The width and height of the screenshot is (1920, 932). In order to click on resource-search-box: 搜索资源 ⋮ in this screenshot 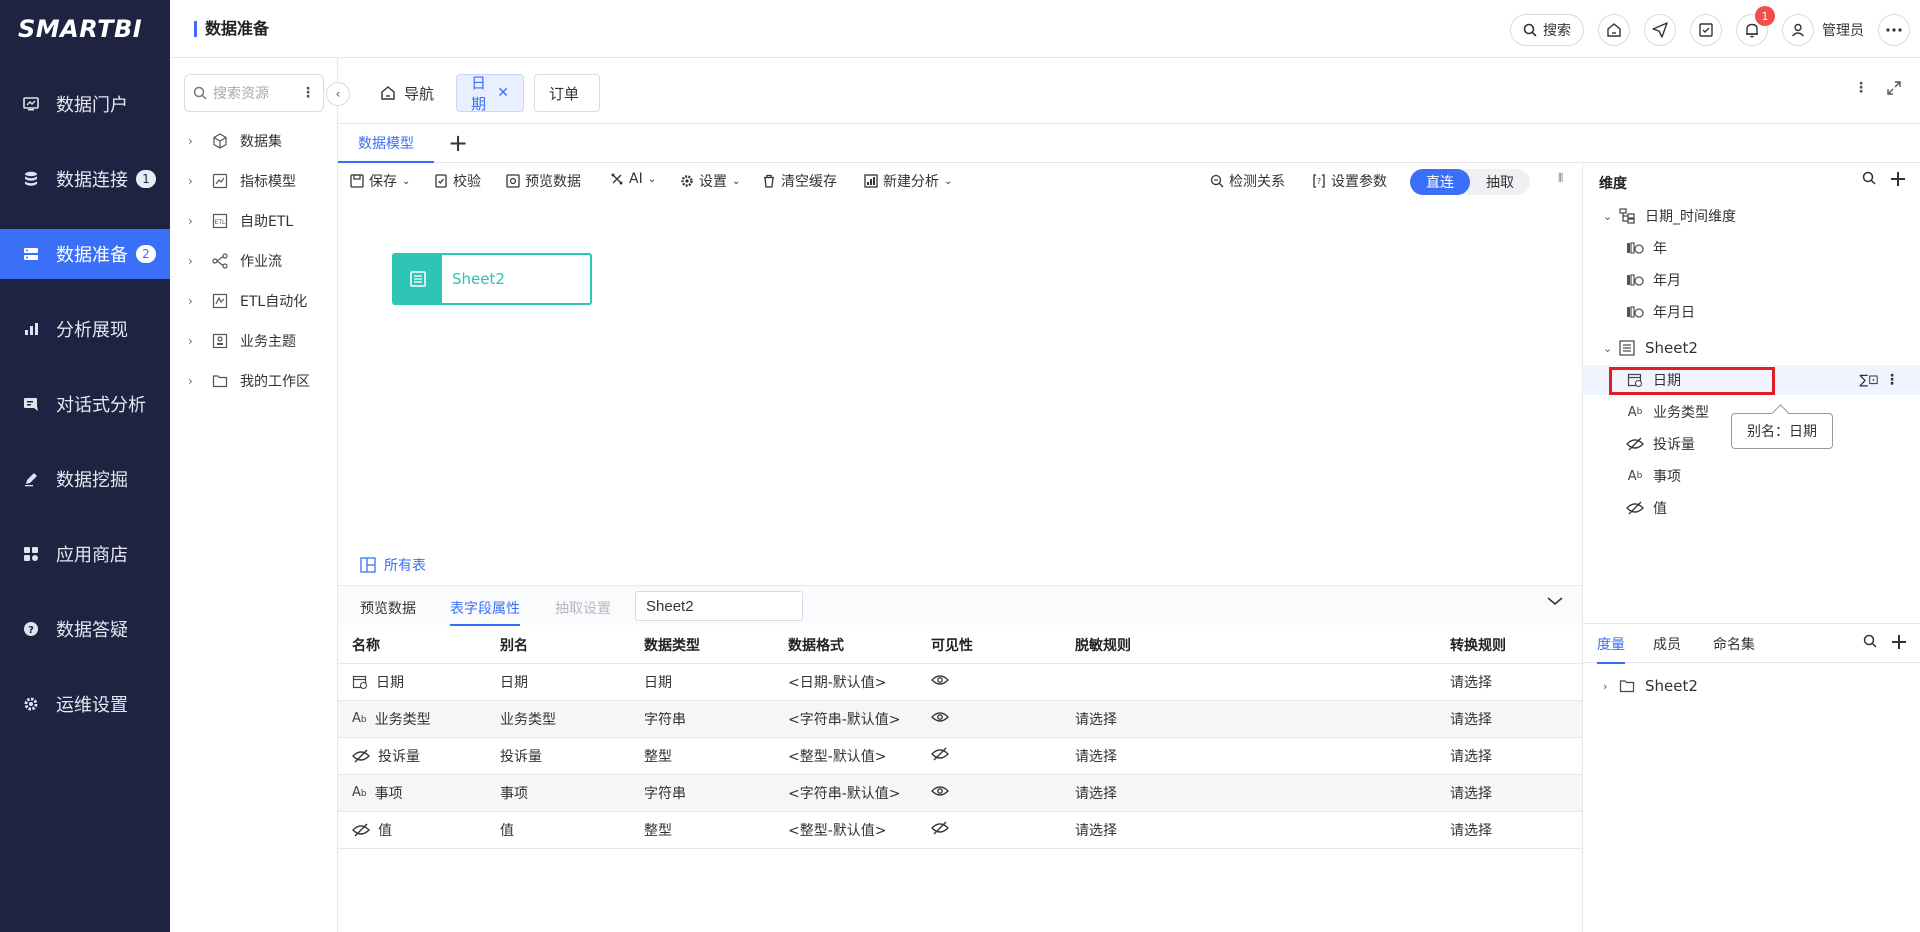, I will do `click(254, 93)`.